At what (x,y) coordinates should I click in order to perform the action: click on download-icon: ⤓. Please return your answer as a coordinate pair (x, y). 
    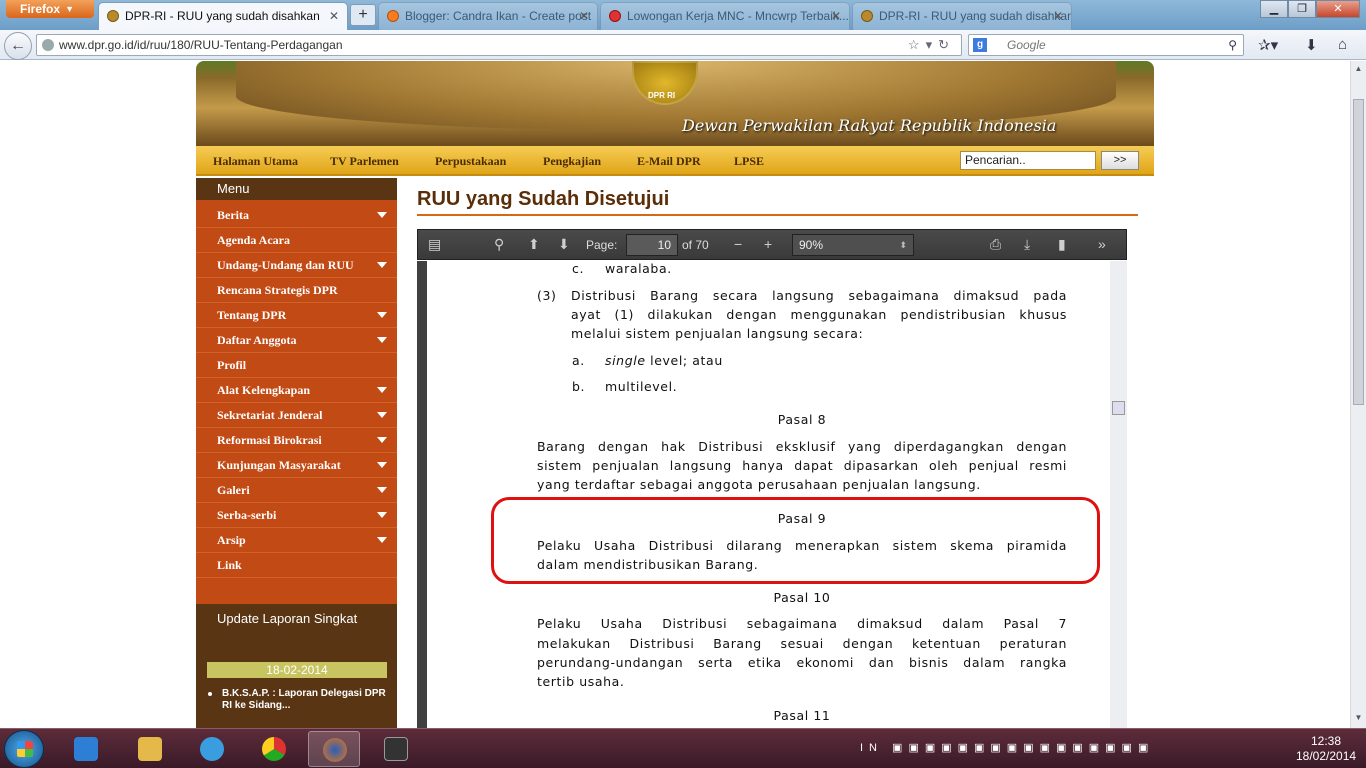
    Looking at the image, I should click on (1027, 244).